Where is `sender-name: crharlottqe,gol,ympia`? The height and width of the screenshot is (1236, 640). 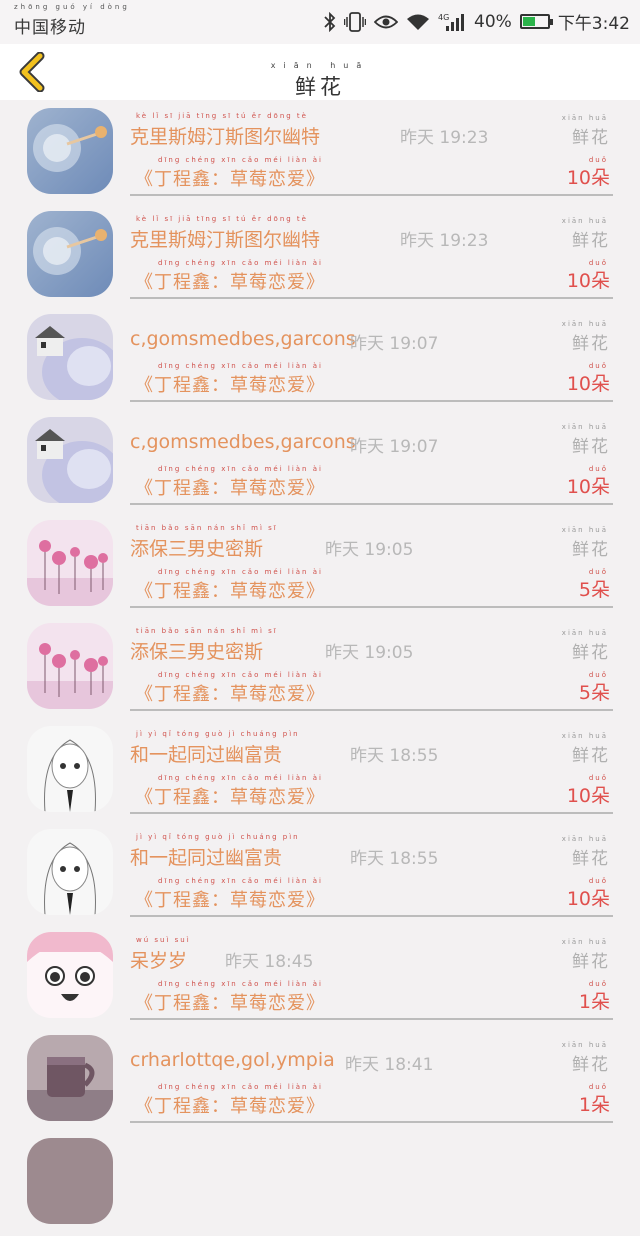
sender-name: crharlottqe,gol,ympia is located at coordinates (232, 1060).